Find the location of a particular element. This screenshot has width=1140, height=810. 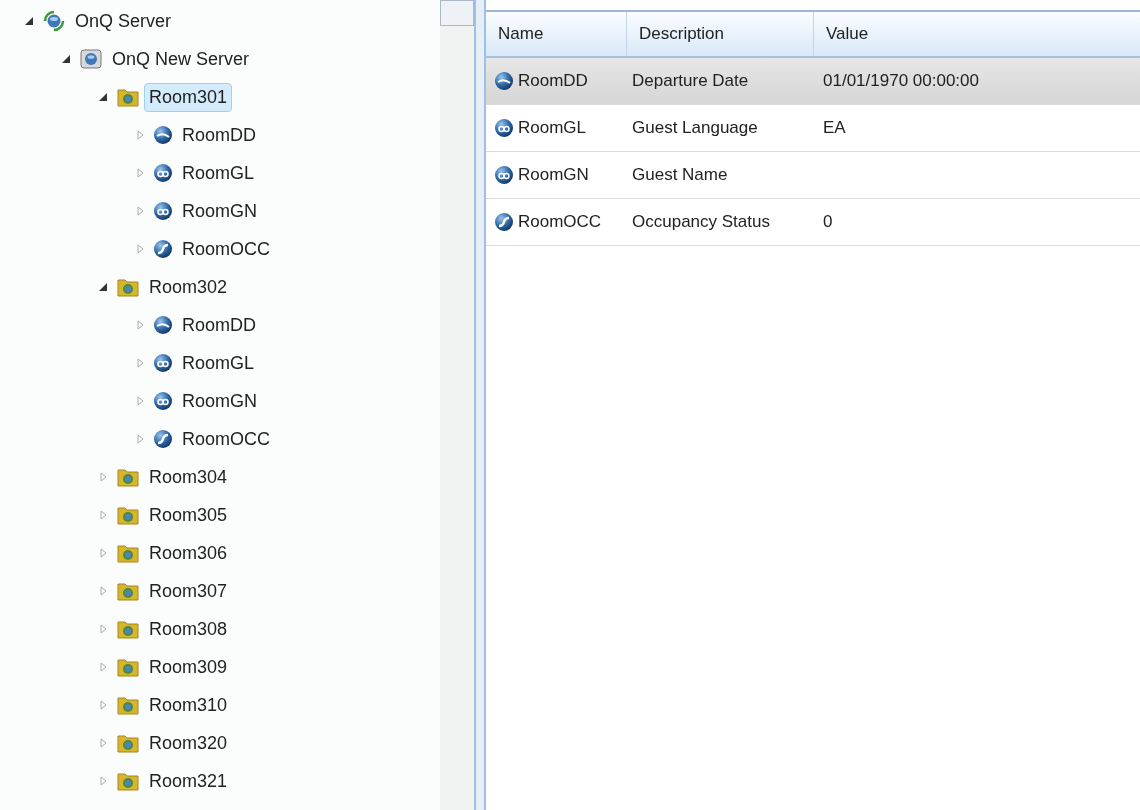

table-cell: 0 is located at coordinates (828, 222).